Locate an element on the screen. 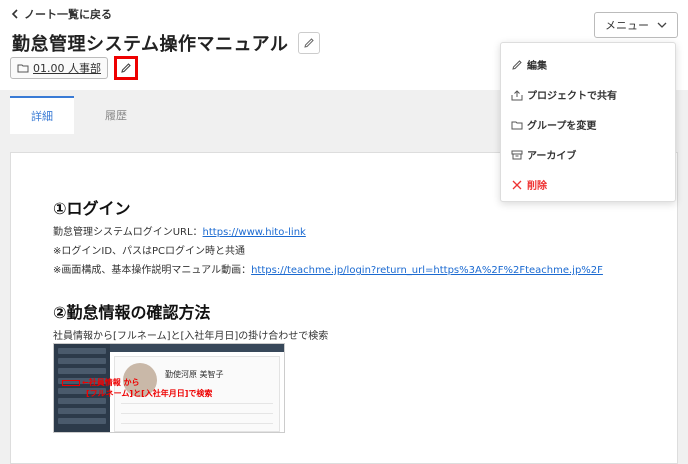 This screenshot has width=688, height=464. login-id-note: ※ログインID、パスはPCログイン時と共通 is located at coordinates (149, 251).